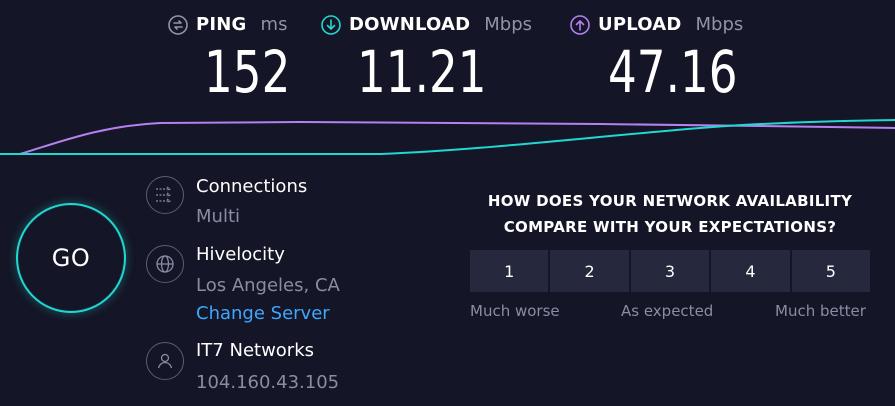 This screenshot has width=895, height=406. What do you see at coordinates (218, 216) in the screenshot?
I see `connections-value: Multi` at bounding box center [218, 216].